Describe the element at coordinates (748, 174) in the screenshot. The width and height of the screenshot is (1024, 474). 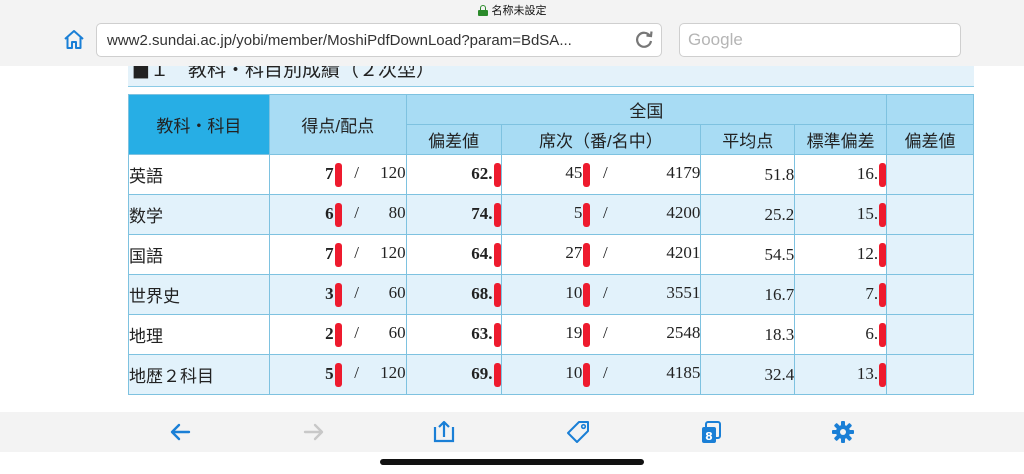
I see `average-cell: 51.8` at that location.